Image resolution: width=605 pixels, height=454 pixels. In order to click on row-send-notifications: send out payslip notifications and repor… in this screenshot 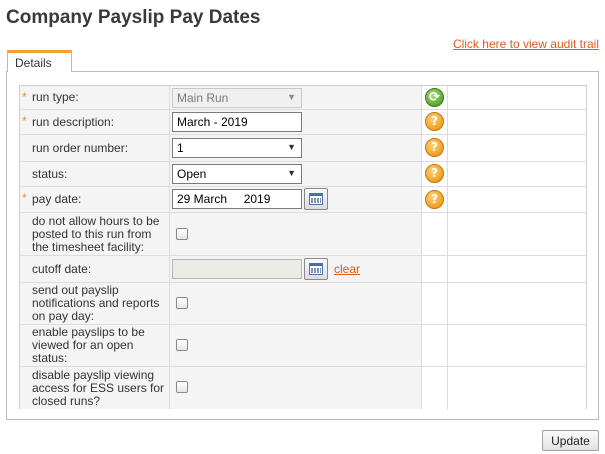, I will do `click(303, 304)`.